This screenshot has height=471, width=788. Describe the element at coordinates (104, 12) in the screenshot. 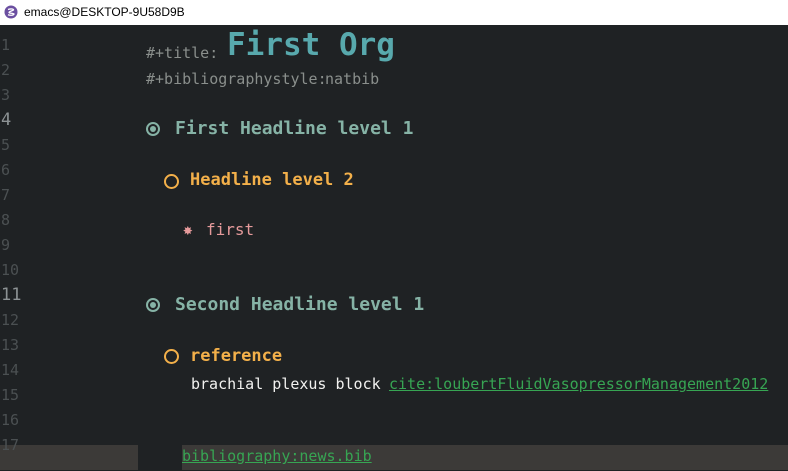

I see `window-title: emacs@DESKTOP-9U58D9B` at that location.